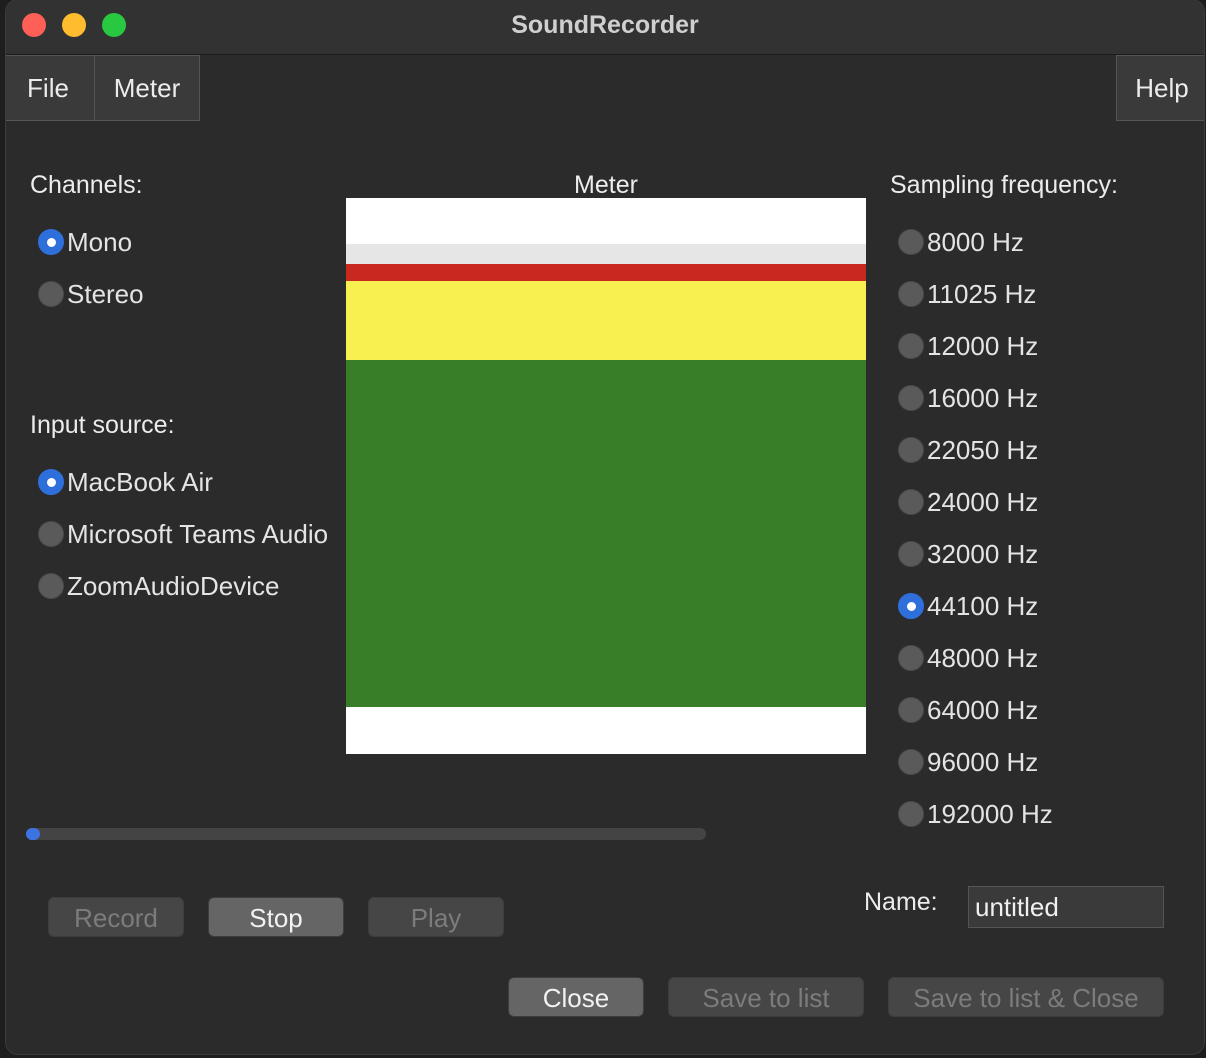 This screenshot has width=1206, height=1058. I want to click on window-title: SoundRecorder, so click(605, 25).